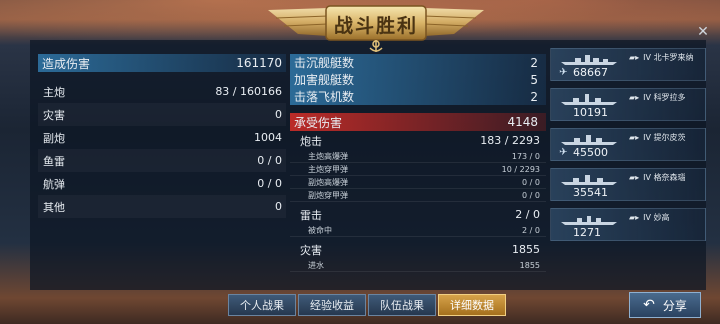 This screenshot has height=324, width=720. Describe the element at coordinates (418, 195) in the screenshot. I see `received-sub-row: 副炮穿甲弹 0 / 0` at that location.